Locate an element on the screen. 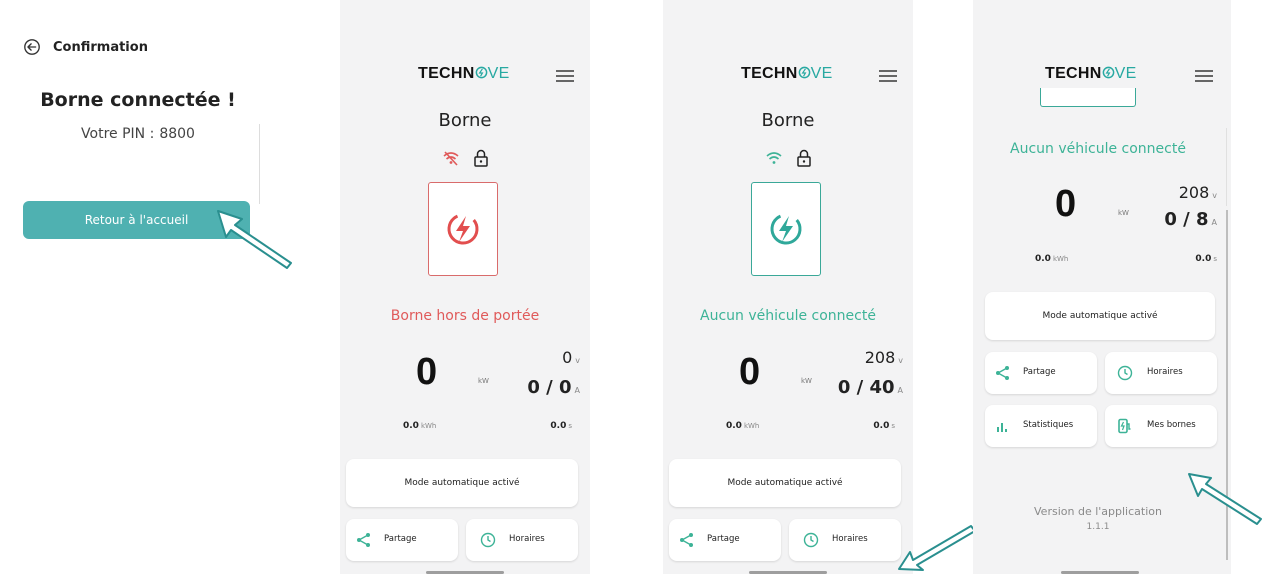  voltage-value: 208 is located at coordinates (1194, 192).